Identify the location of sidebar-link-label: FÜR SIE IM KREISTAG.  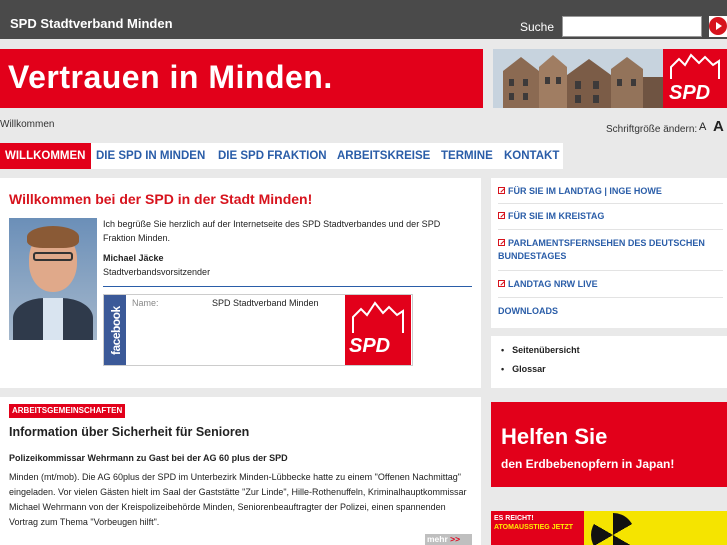
(556, 216).